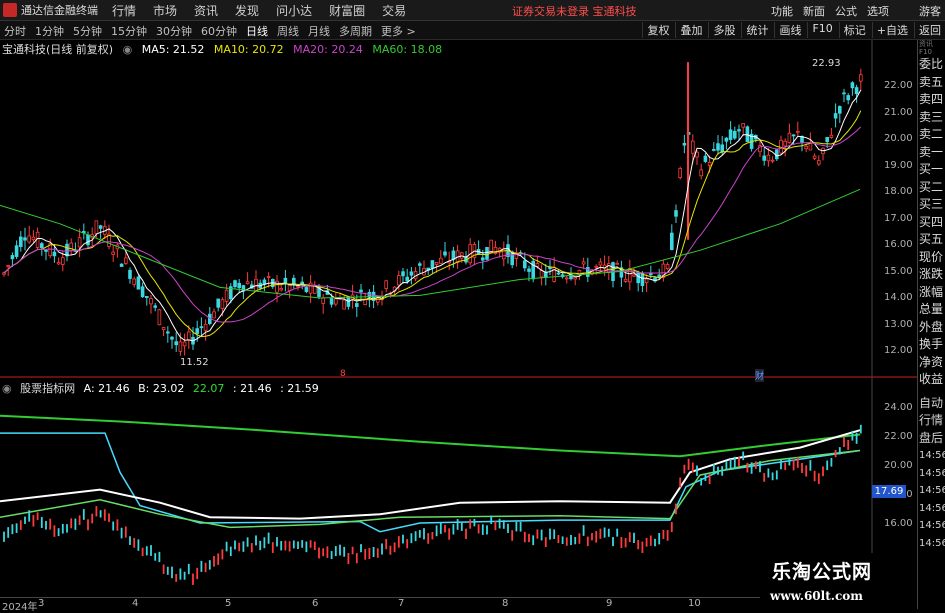 This screenshot has width=945, height=613. Describe the element at coordinates (898, 350) in the screenshot. I see `price-tick: 12.00` at that location.